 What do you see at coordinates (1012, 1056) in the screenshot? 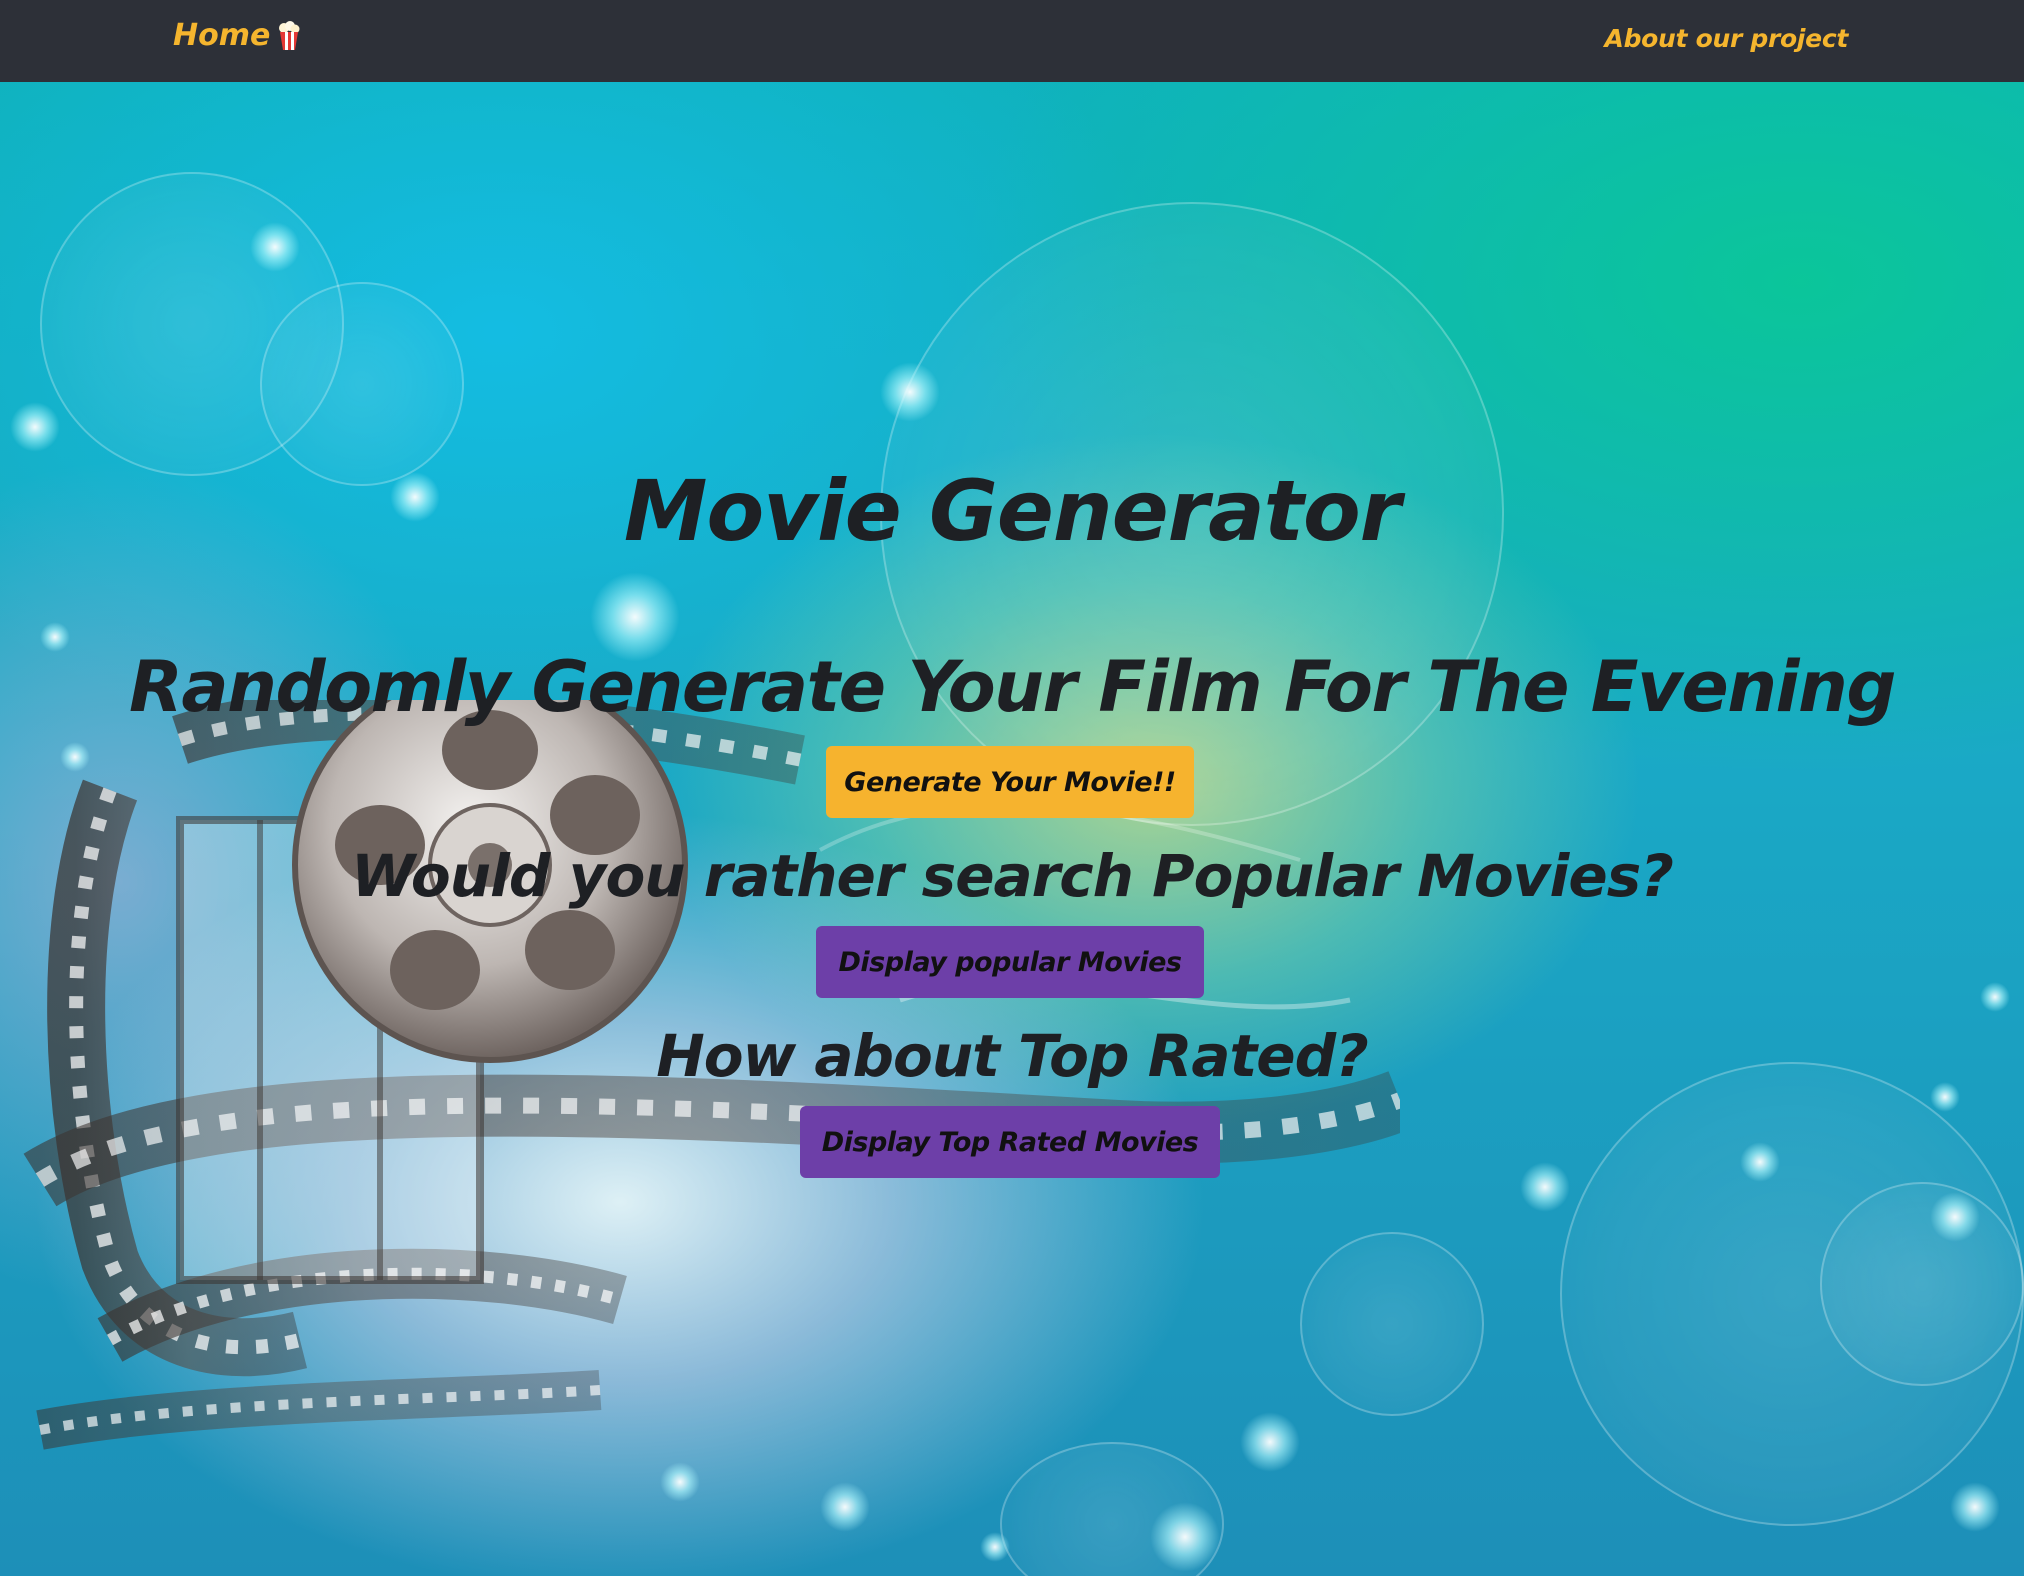
I see `toprated-heading: How about Top Rated?` at bounding box center [1012, 1056].